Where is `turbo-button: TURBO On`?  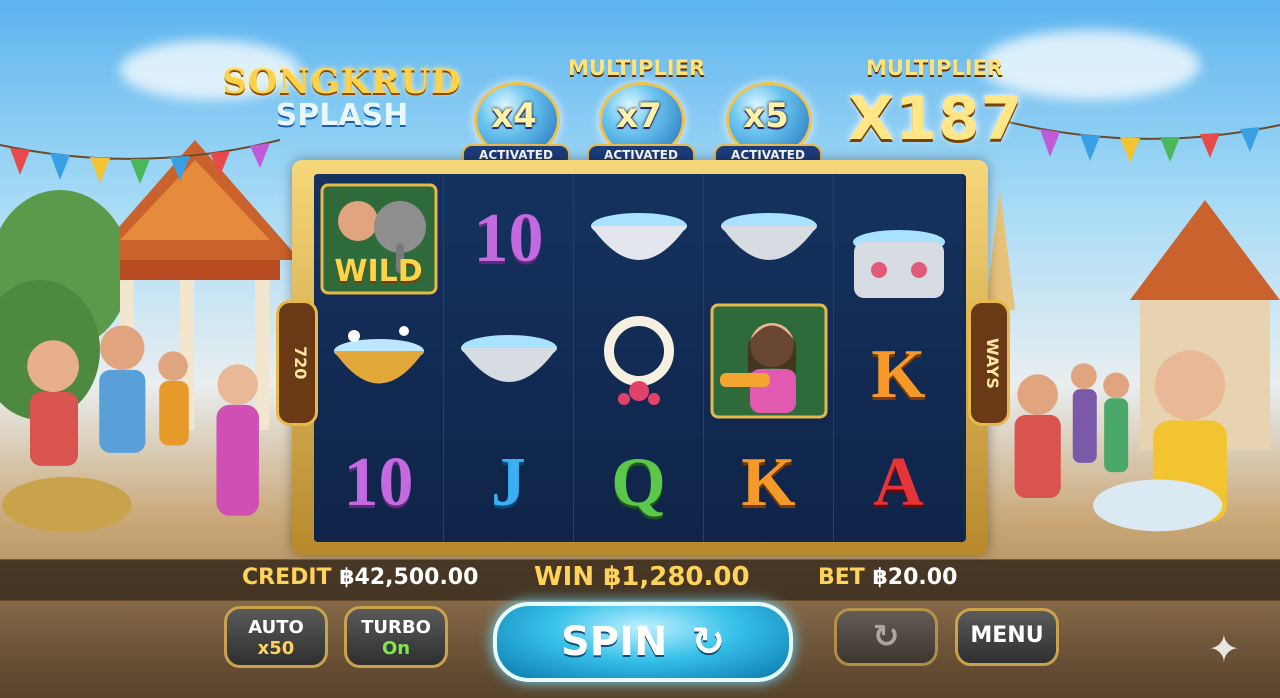 turbo-button: TURBO On is located at coordinates (396, 637).